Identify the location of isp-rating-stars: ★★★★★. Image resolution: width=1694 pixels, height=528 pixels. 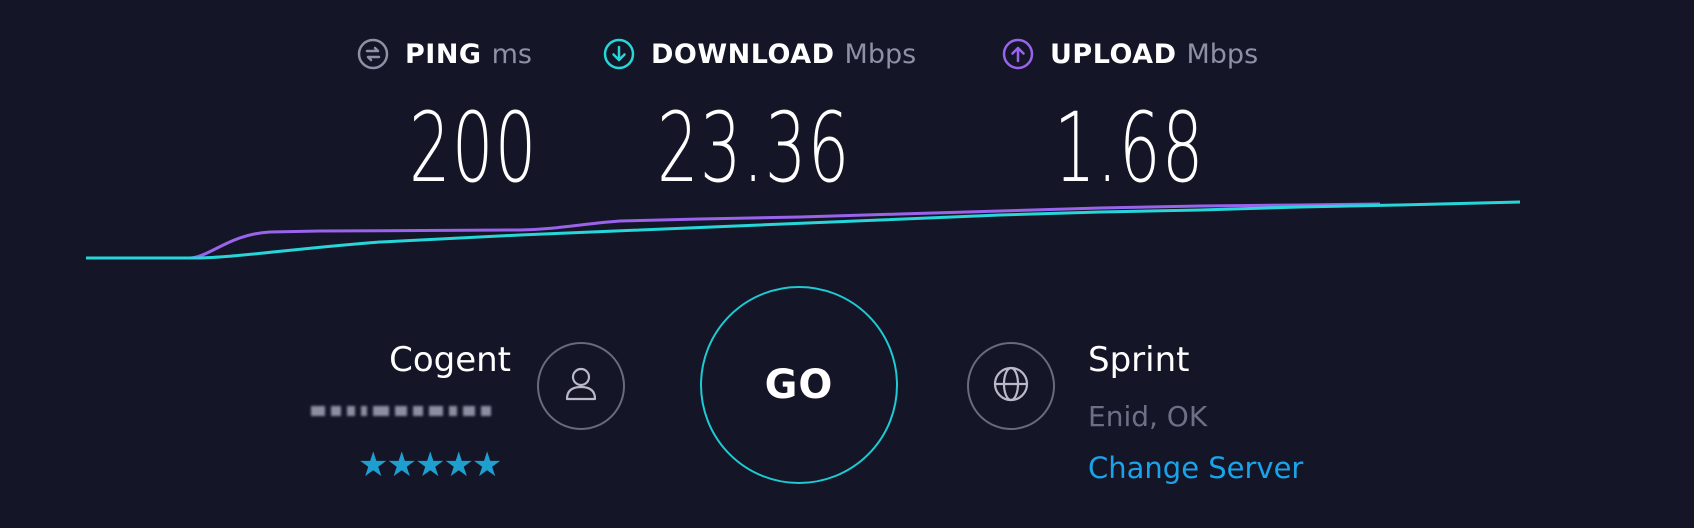
(430, 465).